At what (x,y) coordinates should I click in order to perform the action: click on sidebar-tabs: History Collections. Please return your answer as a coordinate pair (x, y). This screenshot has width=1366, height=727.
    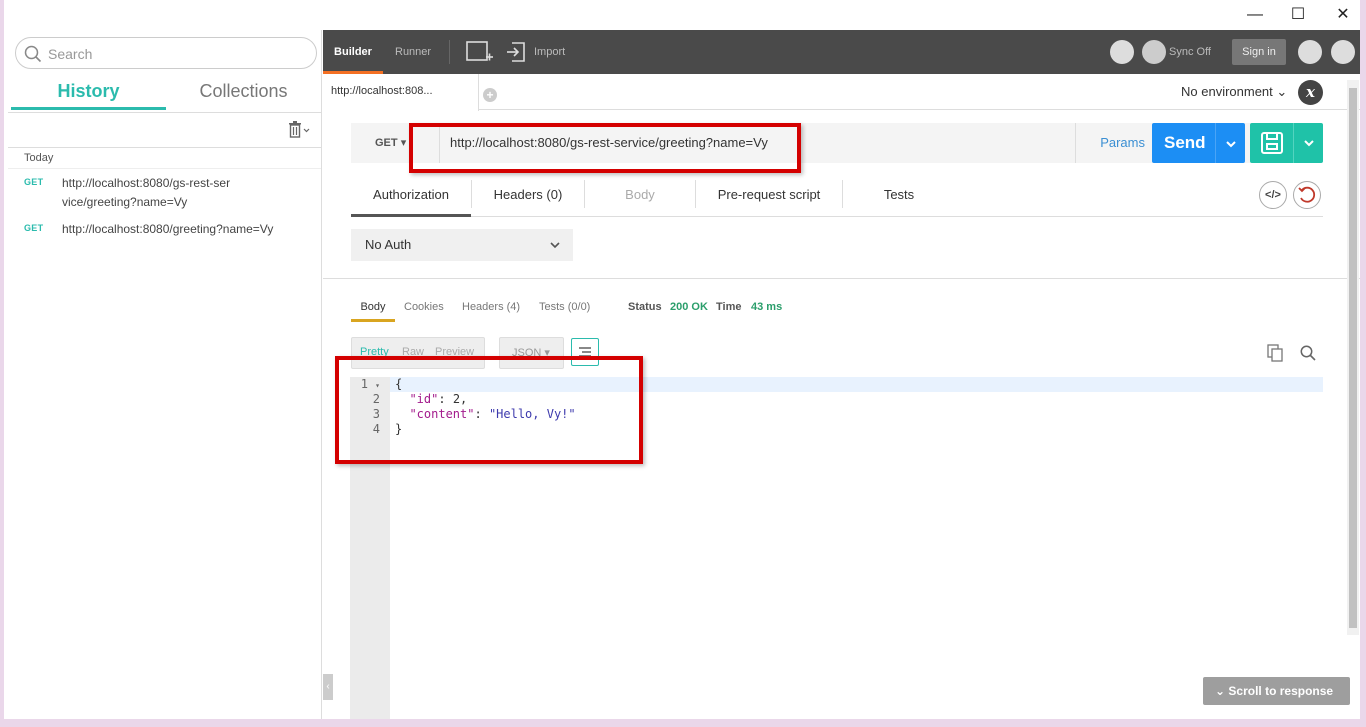
    Looking at the image, I should click on (166, 93).